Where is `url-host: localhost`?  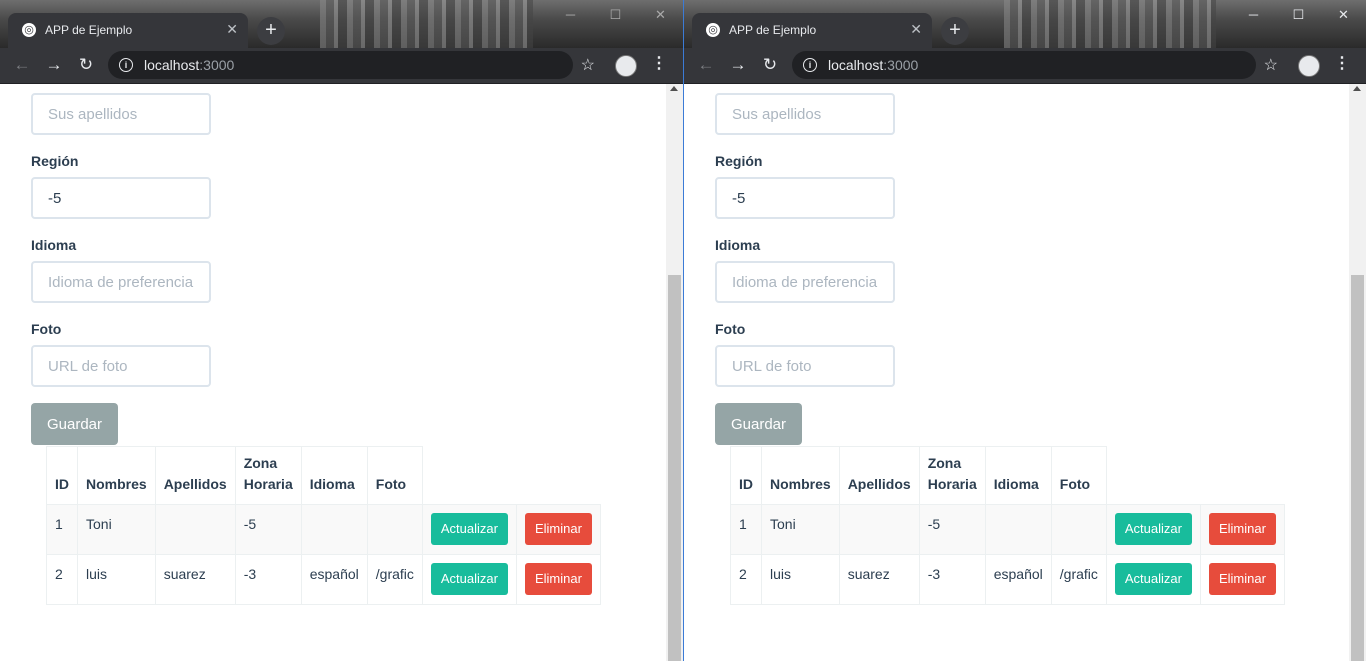 url-host: localhost is located at coordinates (856, 65).